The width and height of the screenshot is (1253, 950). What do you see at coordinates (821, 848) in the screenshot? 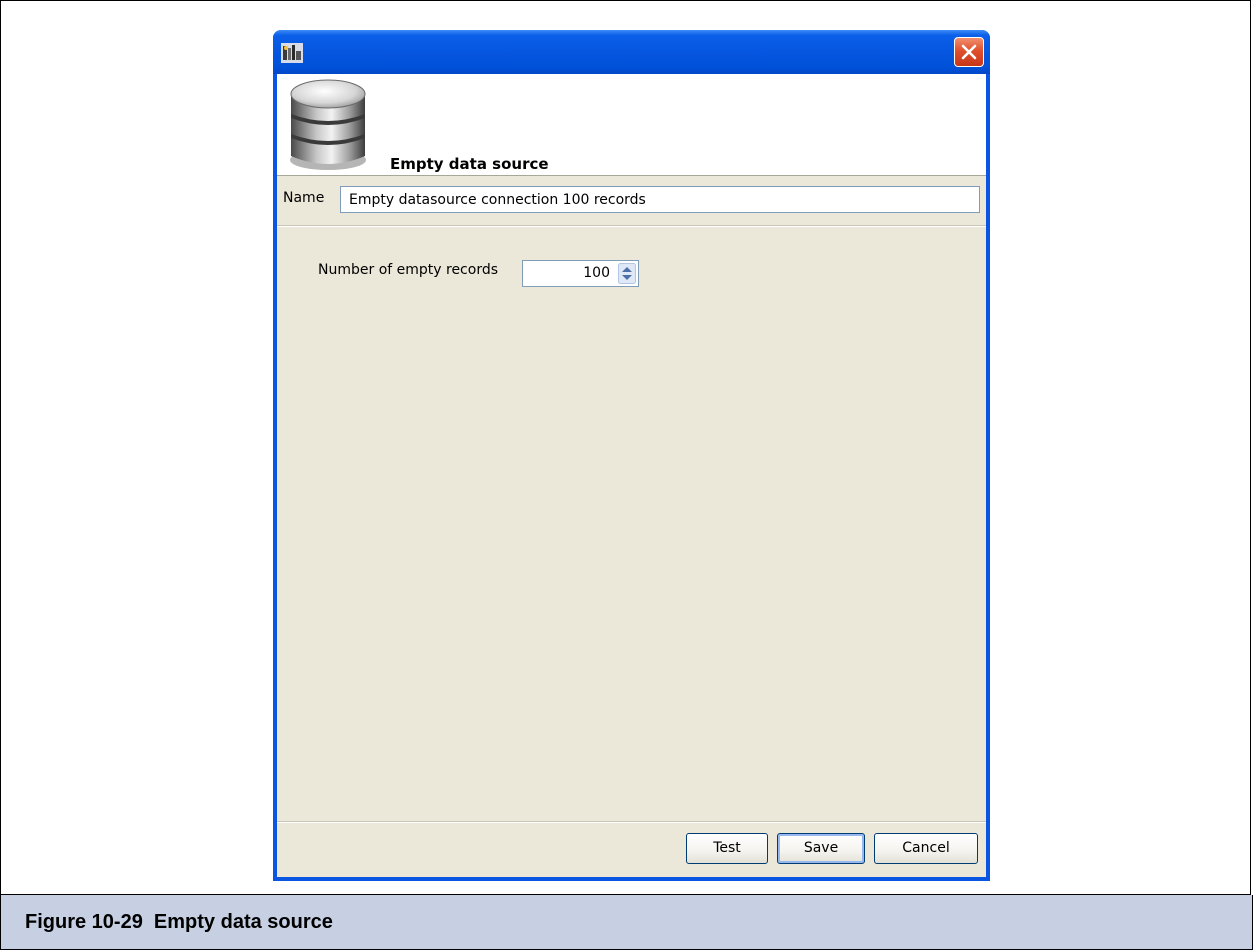
I see `save-button: Save` at bounding box center [821, 848].